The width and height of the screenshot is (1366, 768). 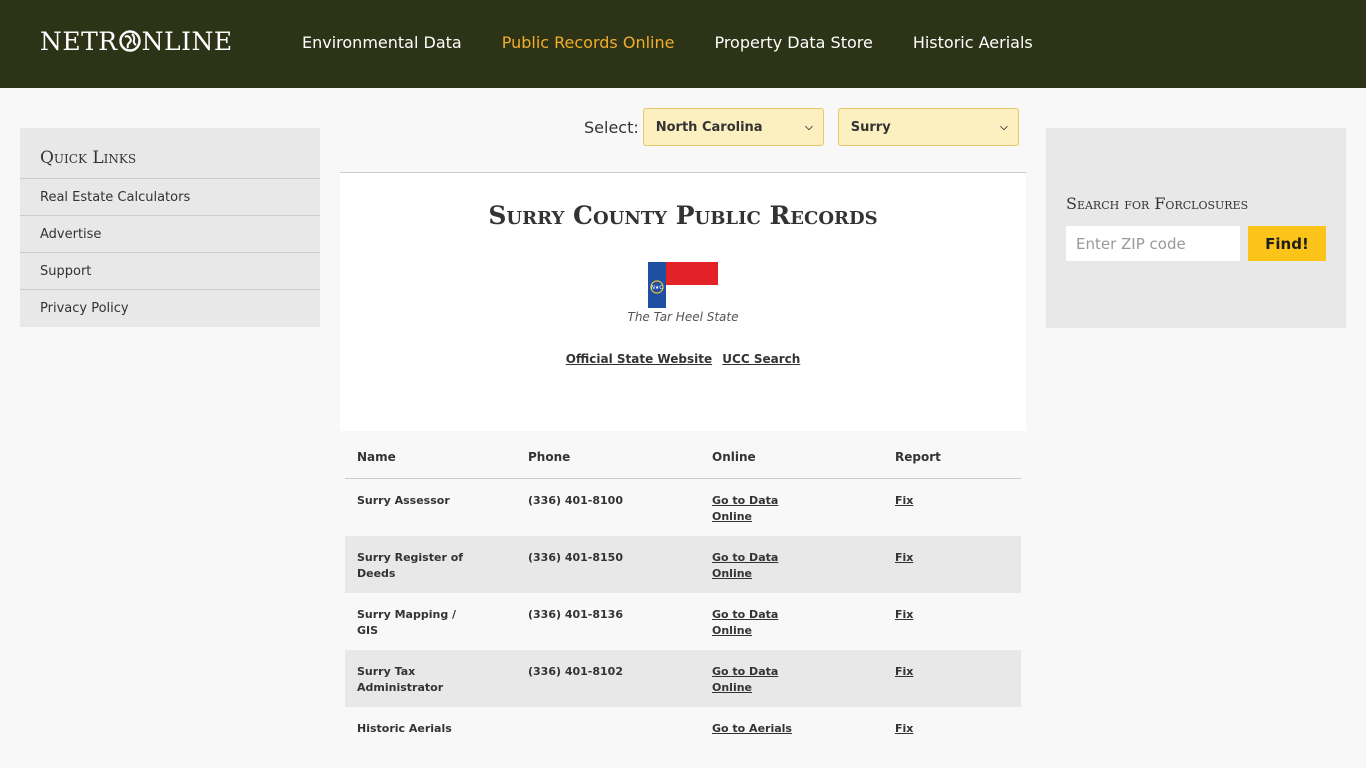 I want to click on location-selector: Select: North Carolina ⌵ Surry ⌵, so click(x=801, y=127).